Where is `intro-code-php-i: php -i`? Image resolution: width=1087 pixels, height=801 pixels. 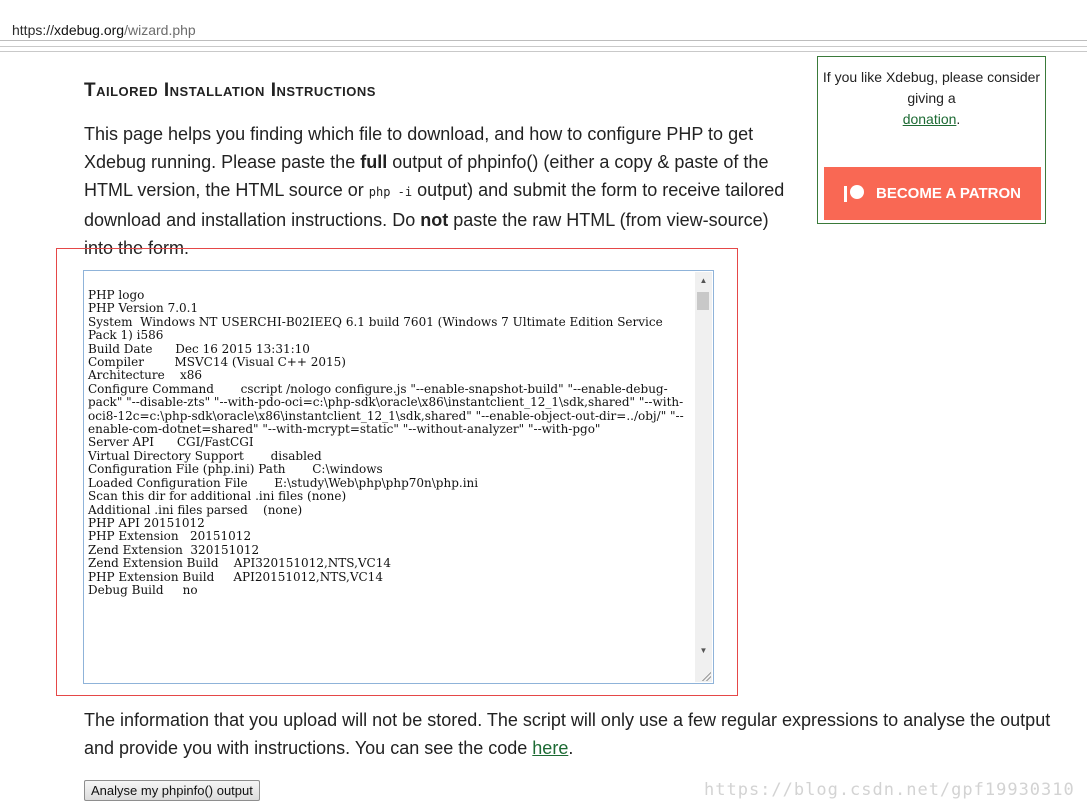 intro-code-php-i: php -i is located at coordinates (390, 192).